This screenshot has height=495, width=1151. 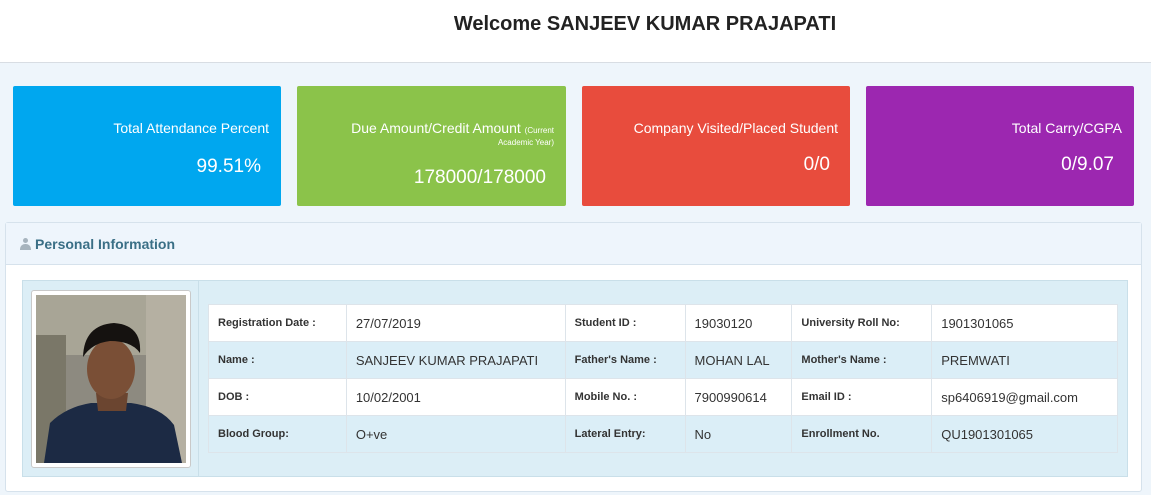 What do you see at coordinates (1000, 146) in the screenshot?
I see `cgpa-tile: Total Carry/CGPA 0/9.07` at bounding box center [1000, 146].